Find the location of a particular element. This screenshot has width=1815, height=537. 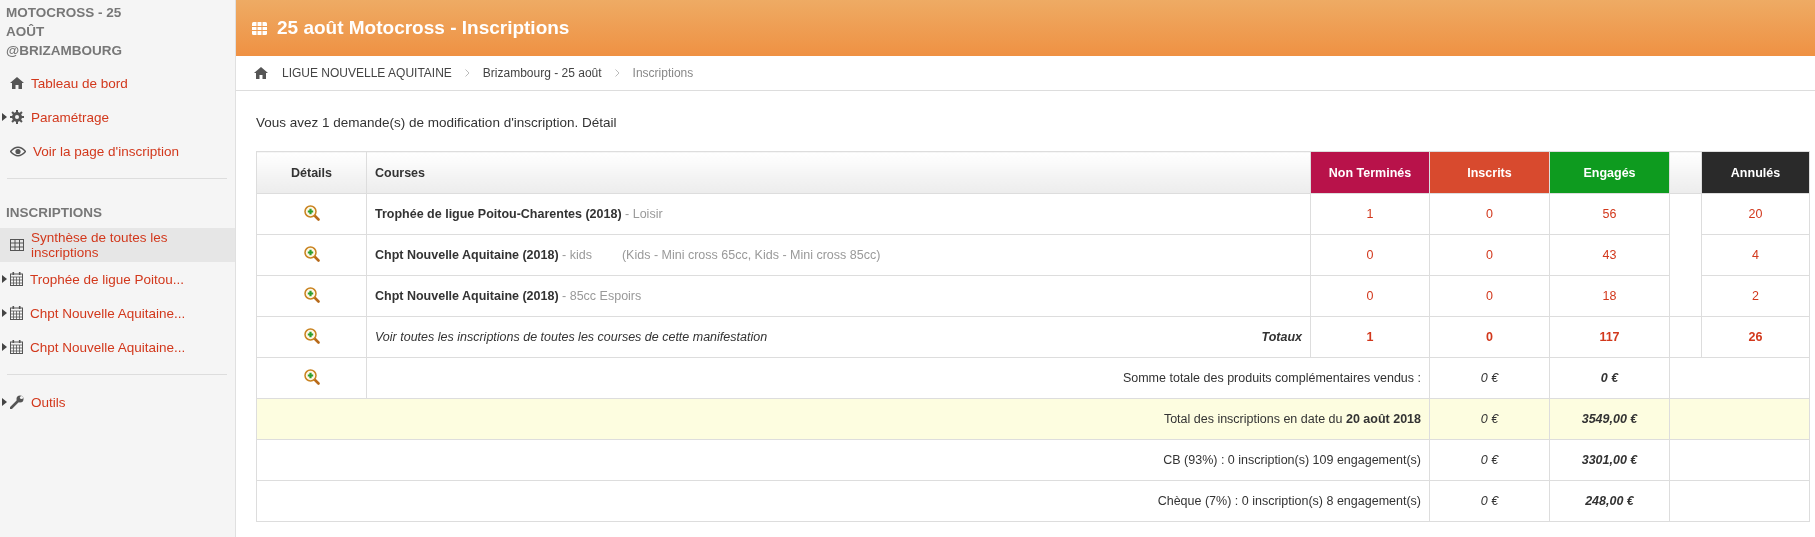

column-header: Courses is located at coordinates (838, 172).